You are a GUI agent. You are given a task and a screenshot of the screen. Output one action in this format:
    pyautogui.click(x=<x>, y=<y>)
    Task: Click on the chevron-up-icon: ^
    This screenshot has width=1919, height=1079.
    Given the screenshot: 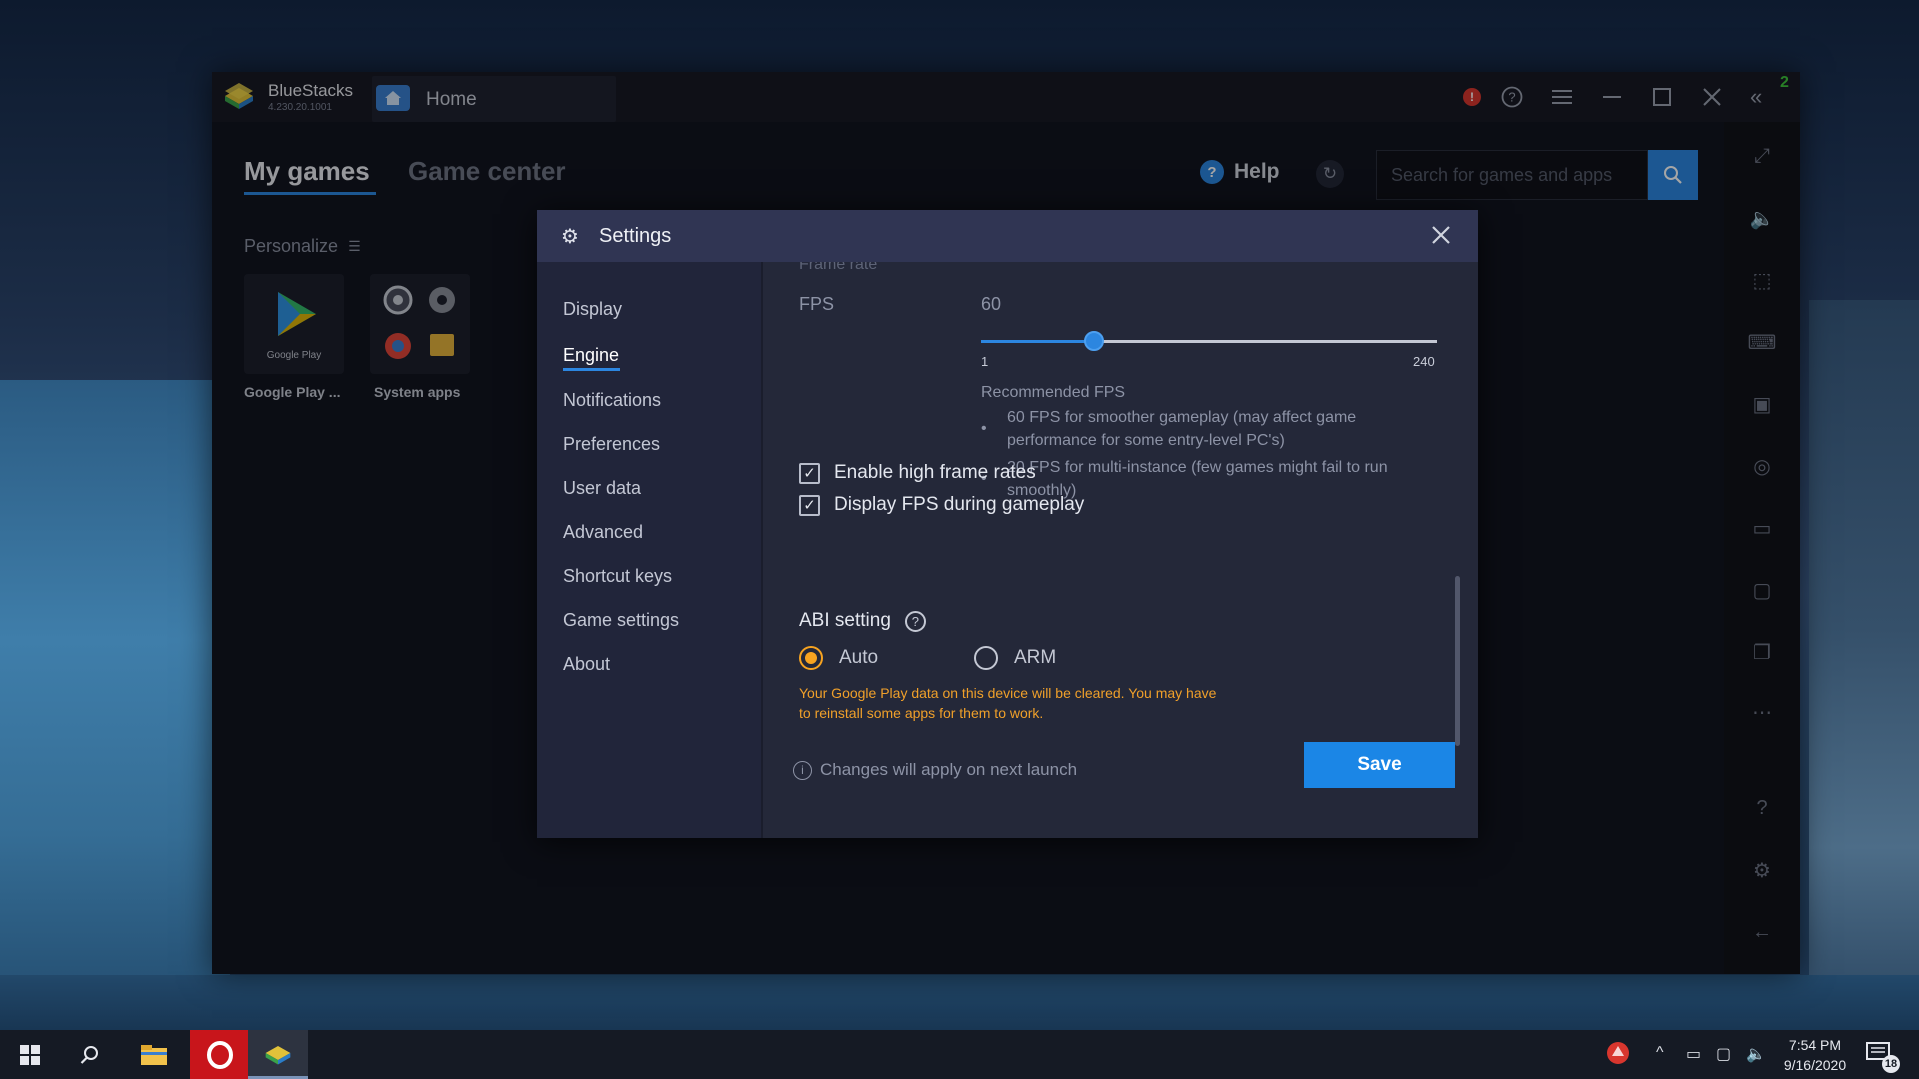 What is the action you would take?
    pyautogui.click(x=1660, y=1053)
    